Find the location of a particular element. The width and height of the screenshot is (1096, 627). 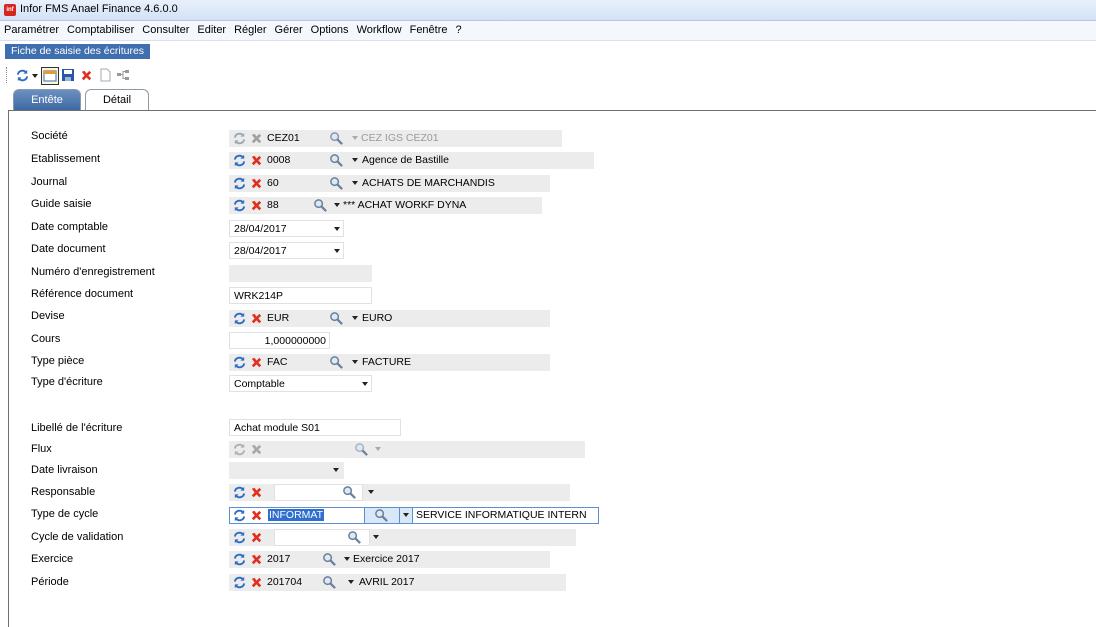

periode-field: 201704 AVRIL 2017 is located at coordinates (397, 582).